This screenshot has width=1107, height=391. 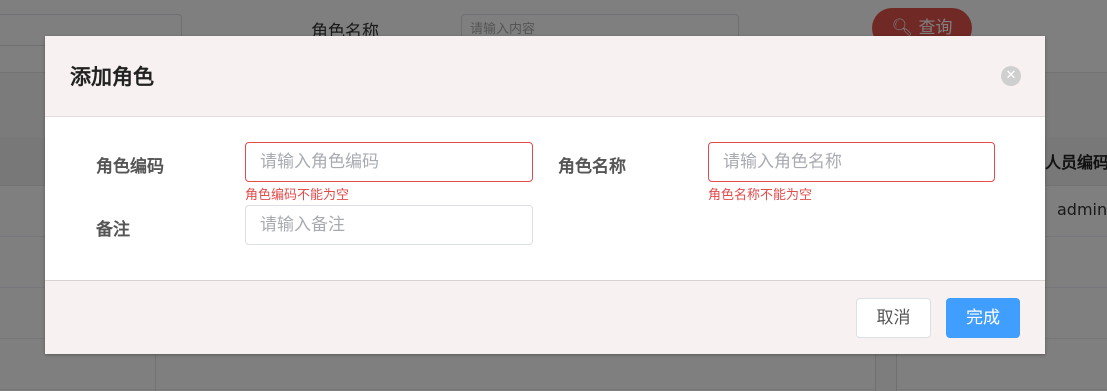 What do you see at coordinates (851, 162) in the screenshot?
I see `role-name-input` at bounding box center [851, 162].